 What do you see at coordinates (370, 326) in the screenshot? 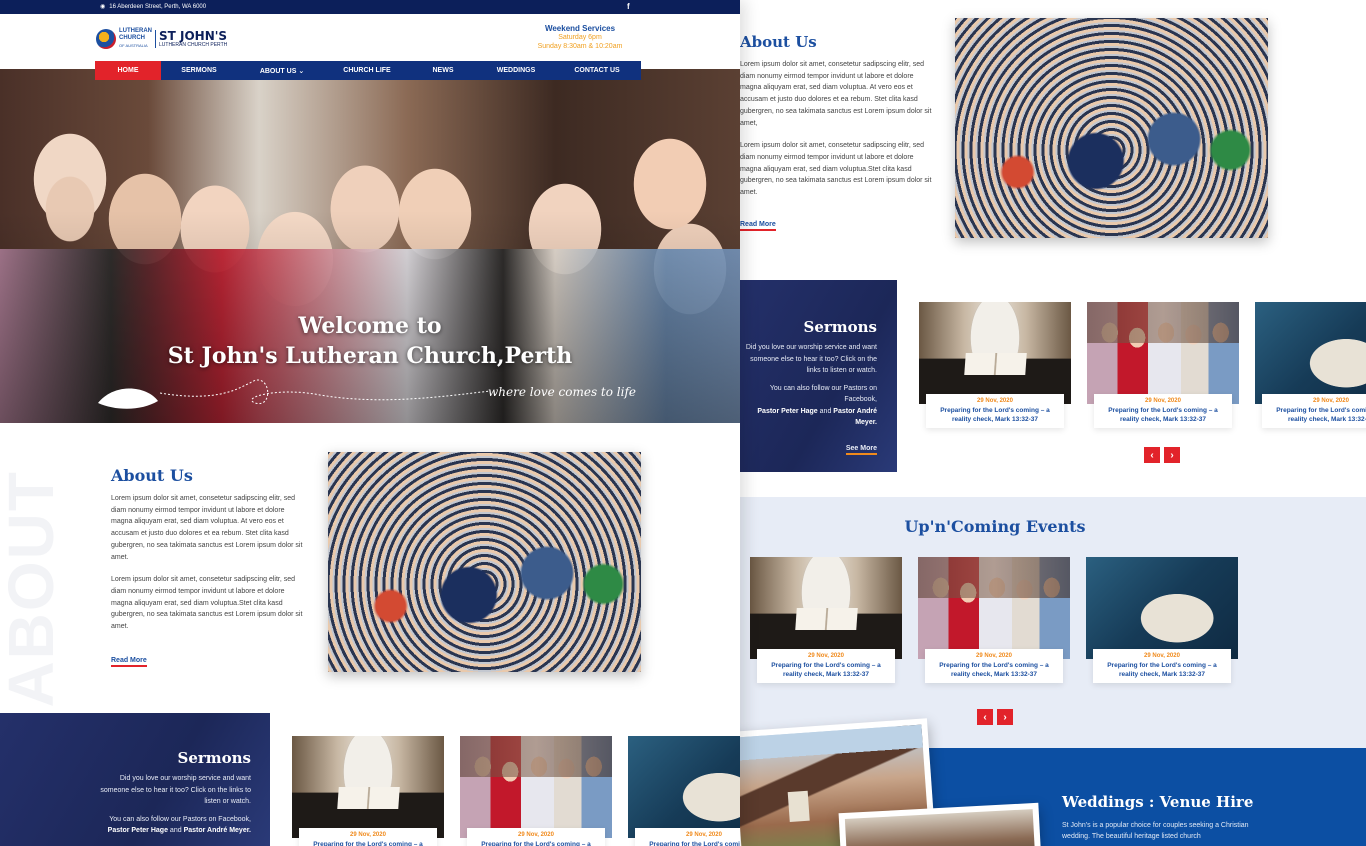
I see `hero-title-line1: Welcome to` at bounding box center [370, 326].